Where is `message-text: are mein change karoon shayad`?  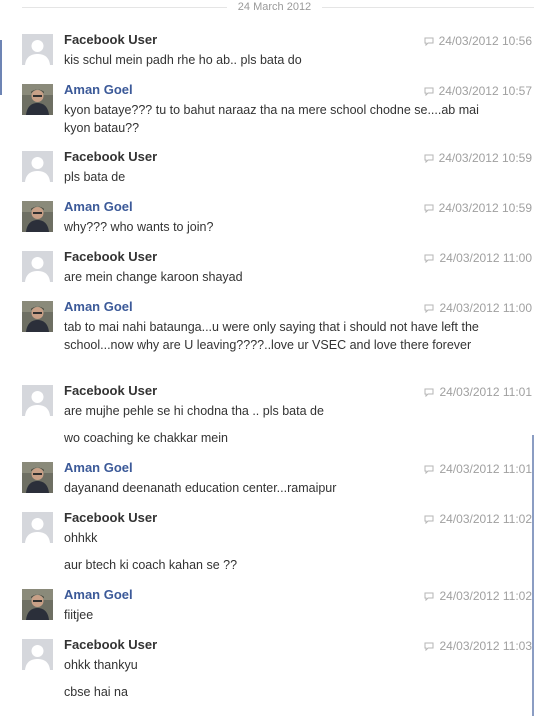
message-text: are mein change karoon shayad is located at coordinates (153, 277).